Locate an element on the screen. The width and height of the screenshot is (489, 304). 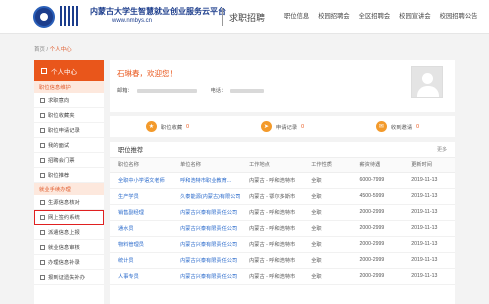
stat-favorites: ★ 职位收藏 0 is located at coordinates (167, 126).